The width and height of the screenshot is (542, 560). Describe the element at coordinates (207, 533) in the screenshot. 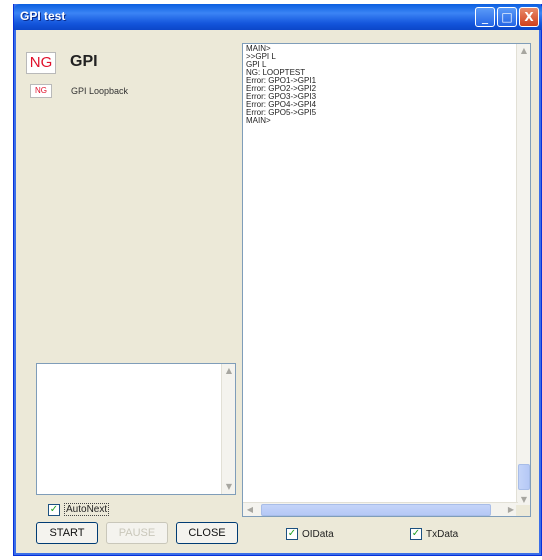

I see `close-button: CLOSE` at that location.